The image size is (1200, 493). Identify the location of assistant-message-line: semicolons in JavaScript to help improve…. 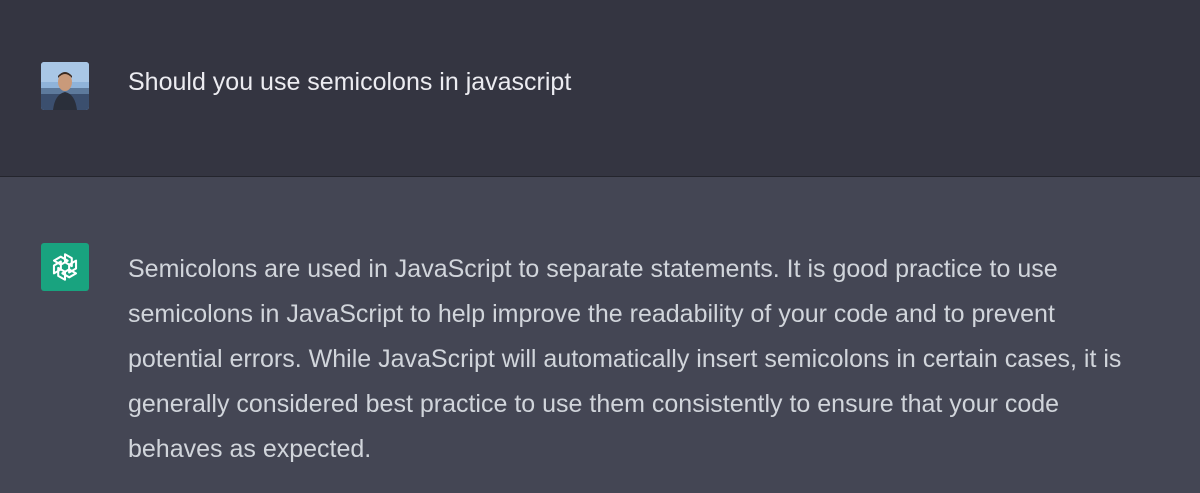
(591, 314).